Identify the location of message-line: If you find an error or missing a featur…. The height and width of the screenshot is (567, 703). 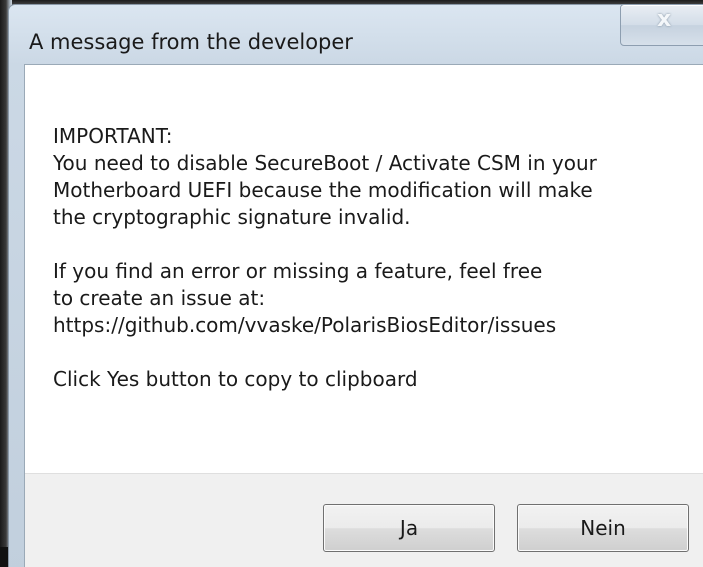
(298, 271).